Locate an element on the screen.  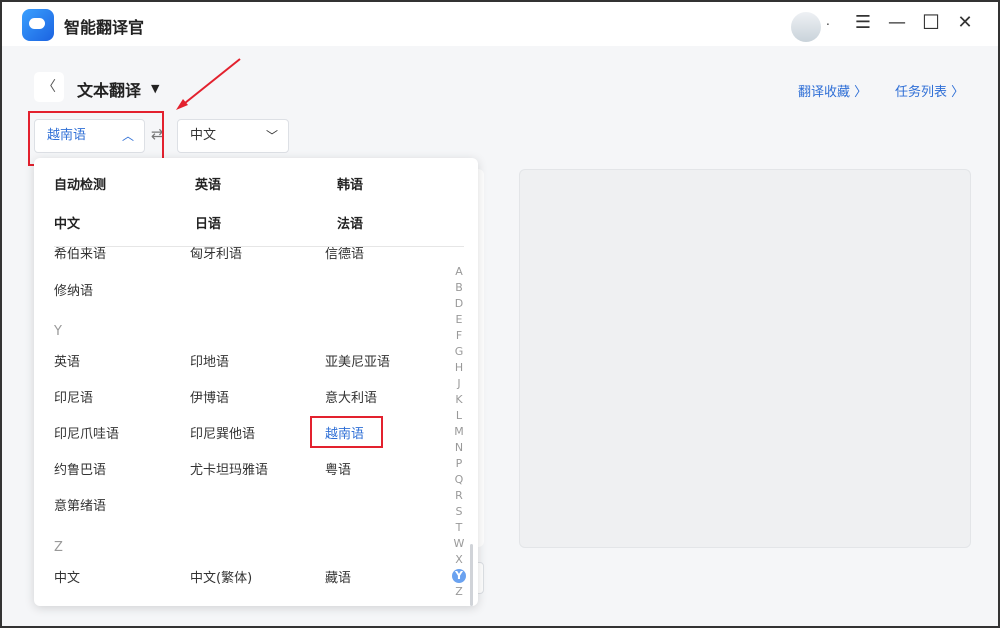
minimize-icon: — is located at coordinates (897, 22).